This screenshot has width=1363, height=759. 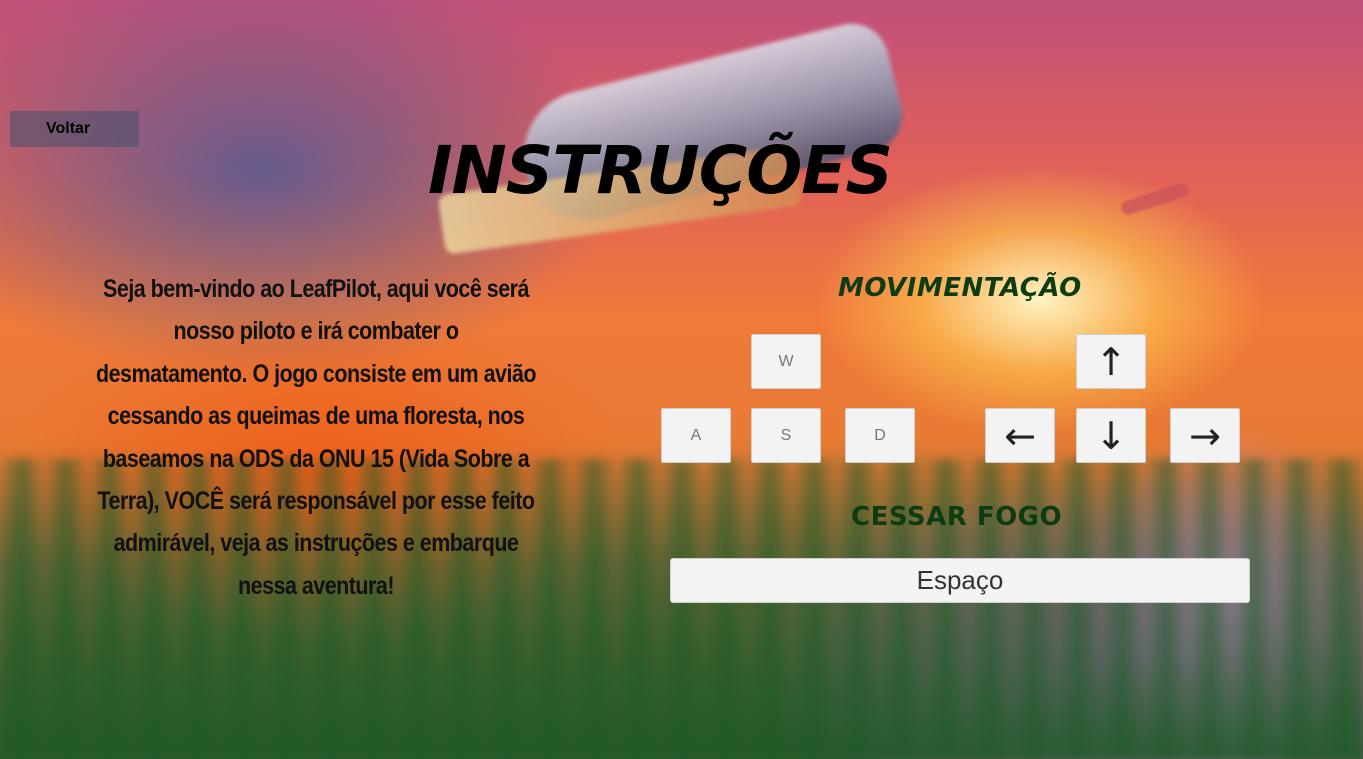 What do you see at coordinates (1155, 199) in the screenshot?
I see `distant-airplane-illustration` at bounding box center [1155, 199].